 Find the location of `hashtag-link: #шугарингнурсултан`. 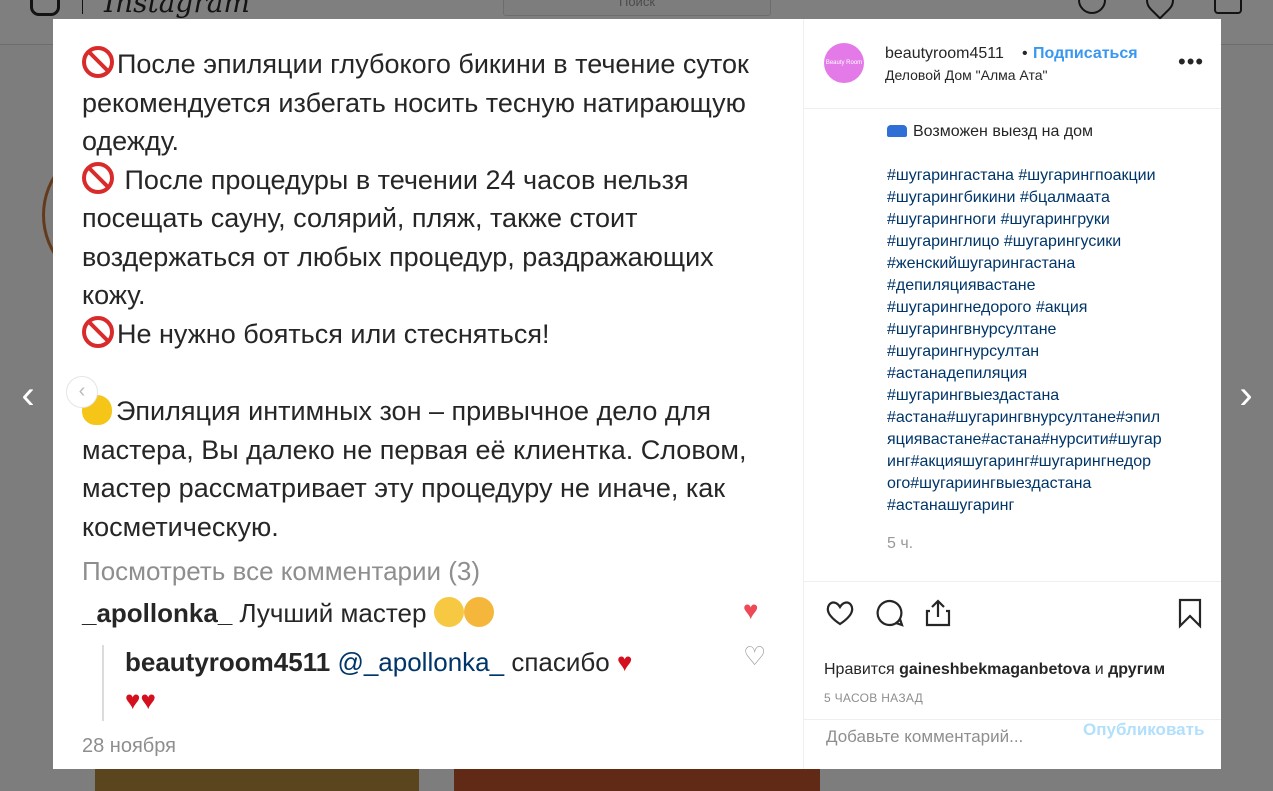

hashtag-link: #шугарингнурсултан is located at coordinates (1037, 352).